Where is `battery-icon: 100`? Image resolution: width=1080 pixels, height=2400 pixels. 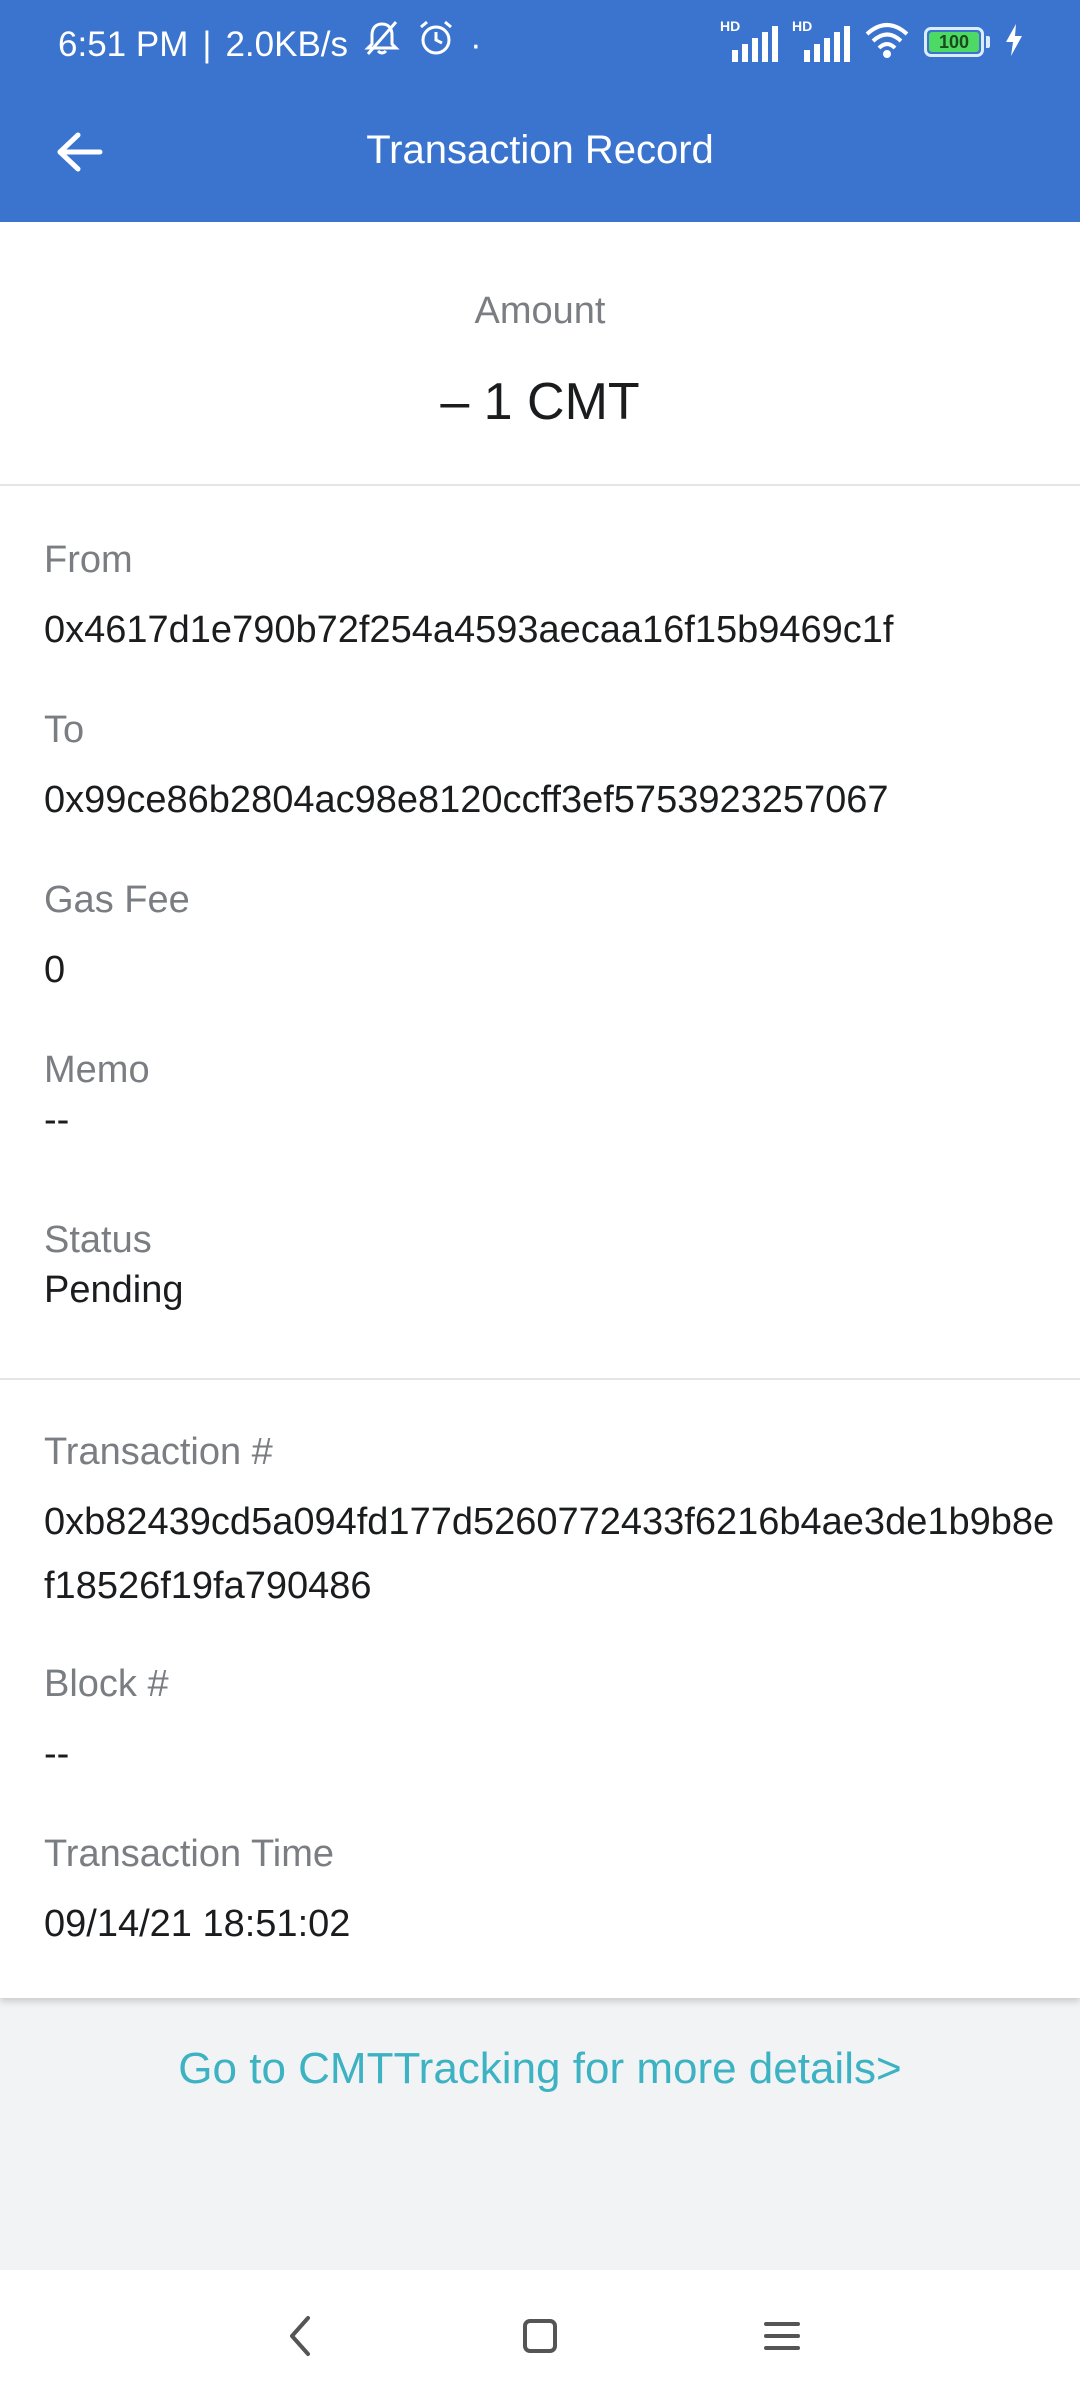 battery-icon: 100 is located at coordinates (954, 42).